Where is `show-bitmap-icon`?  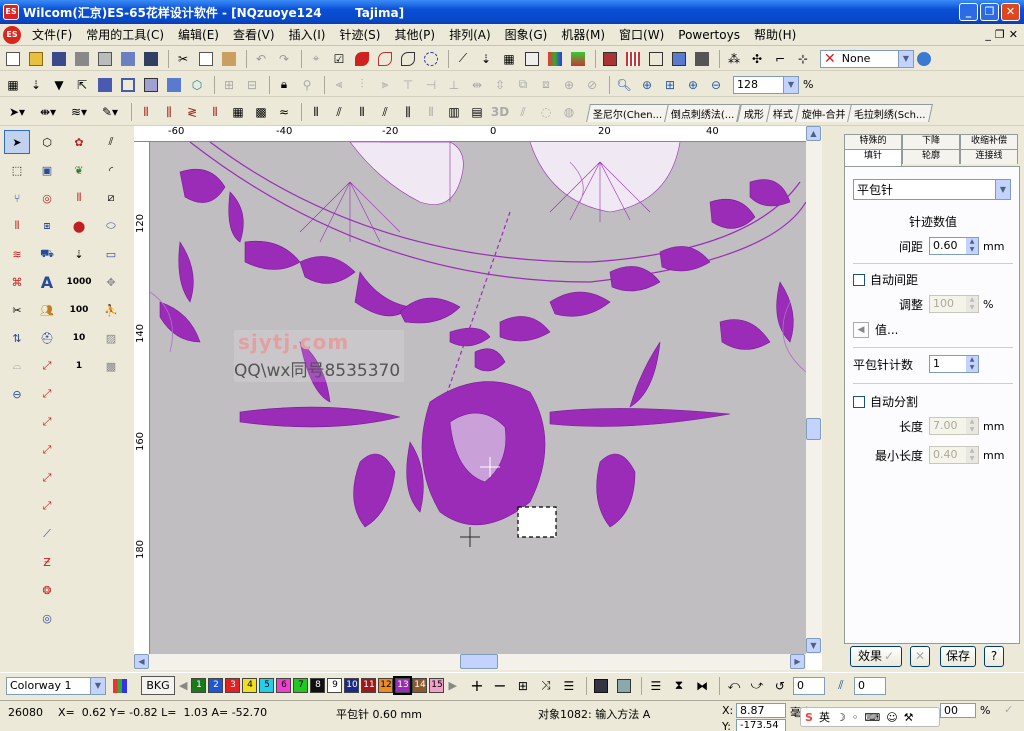 show-bitmap-icon is located at coordinates (624, 686).